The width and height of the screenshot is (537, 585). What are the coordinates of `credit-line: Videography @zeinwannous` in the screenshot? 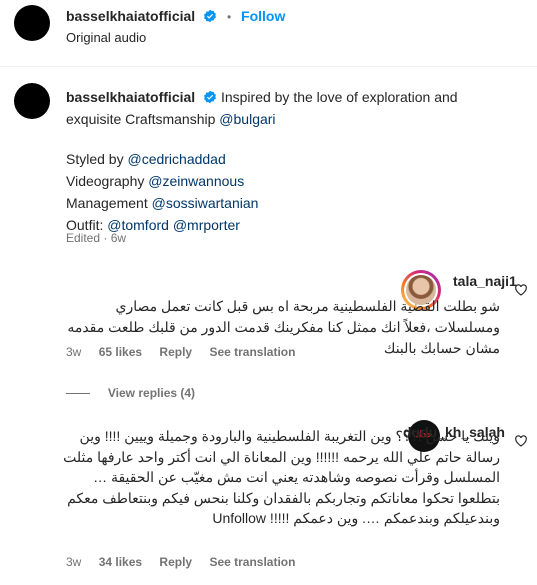 It's located at (162, 181).